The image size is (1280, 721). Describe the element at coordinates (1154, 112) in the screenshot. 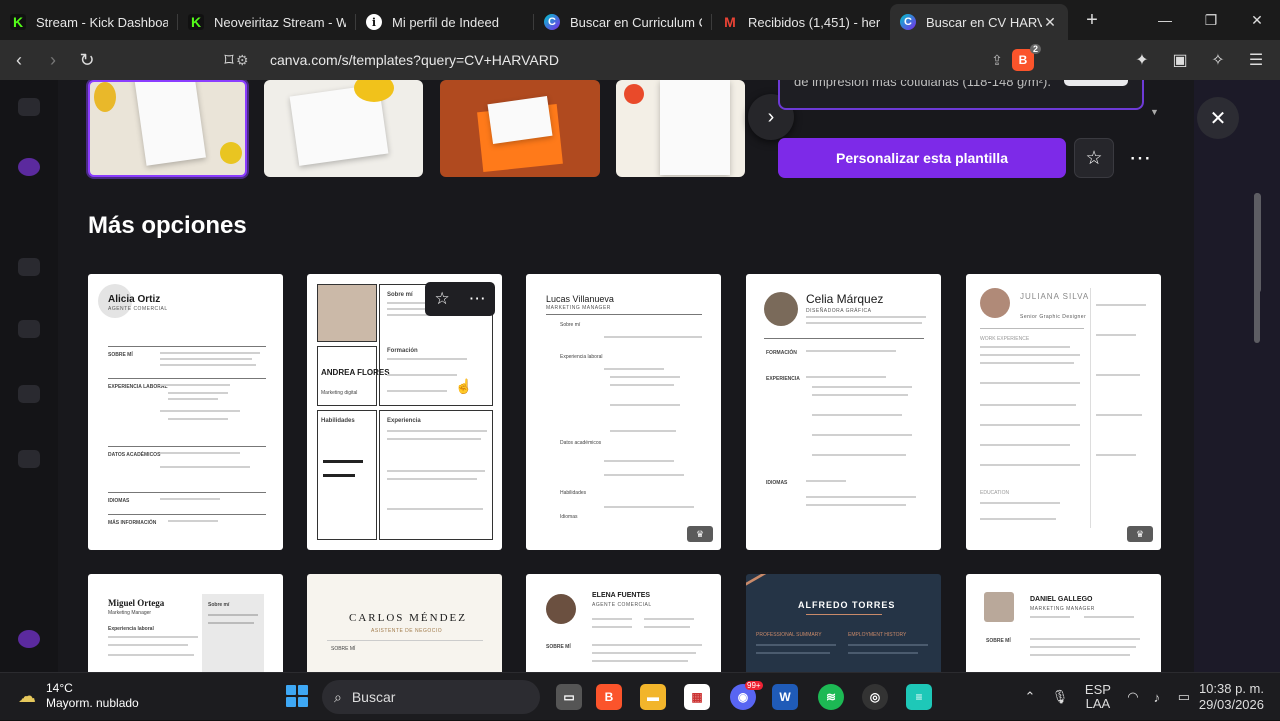

I see `chevron-down-icon: ▼` at that location.